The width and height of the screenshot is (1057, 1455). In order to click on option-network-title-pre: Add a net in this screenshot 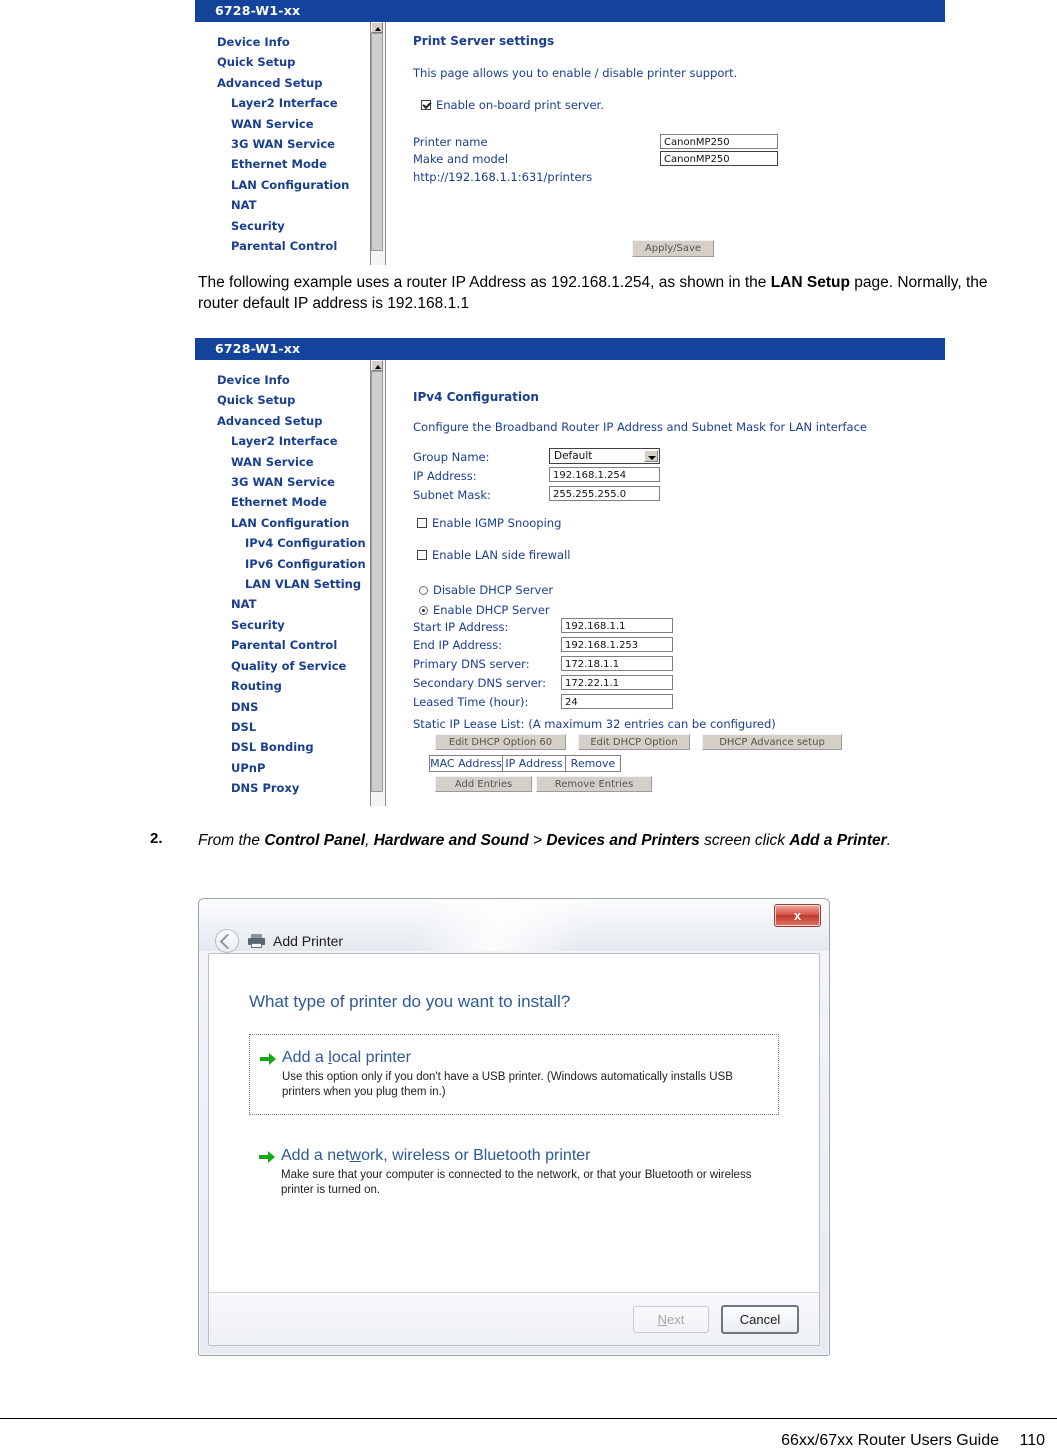, I will do `click(315, 1155)`.